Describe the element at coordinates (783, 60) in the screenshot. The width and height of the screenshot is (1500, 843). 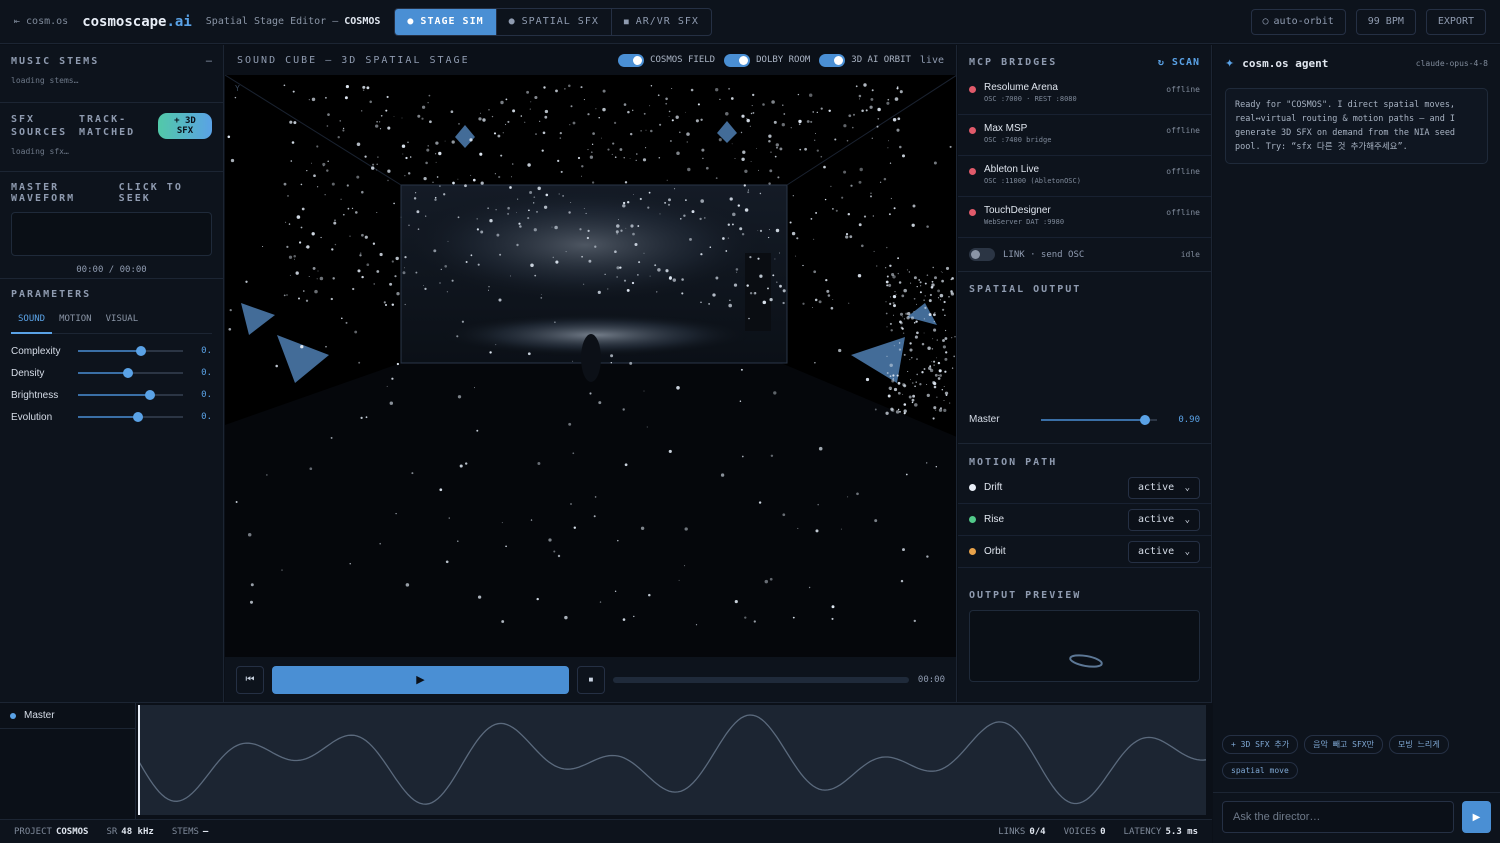
I see `toggle-label: DOLBY ROOM` at that location.